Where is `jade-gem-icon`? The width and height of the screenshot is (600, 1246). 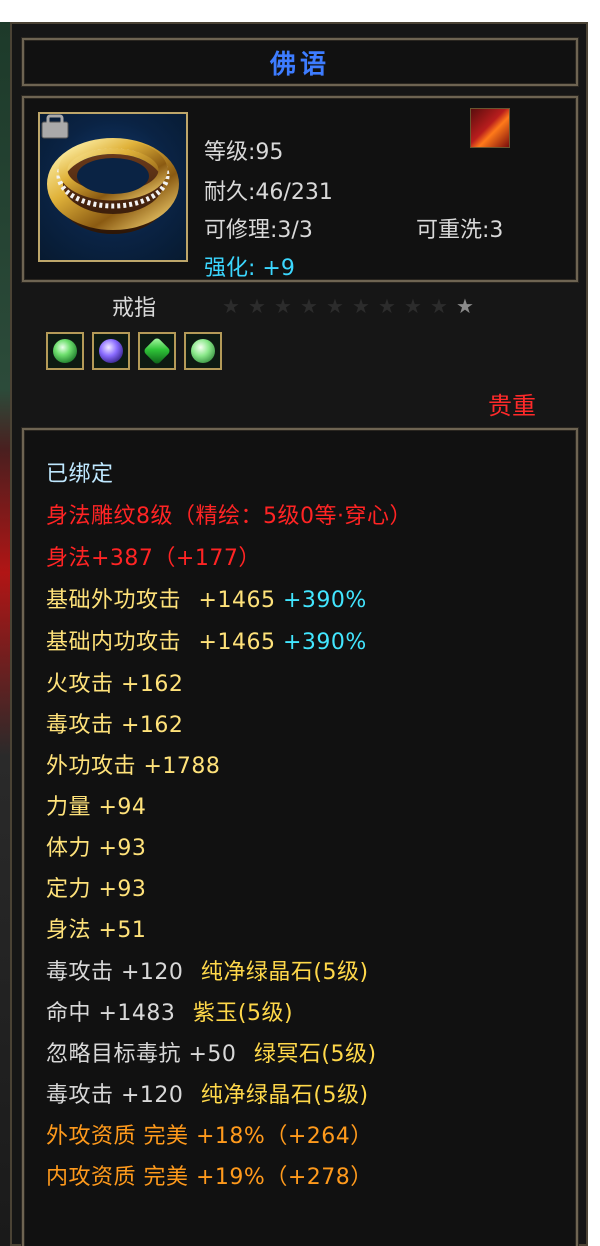
jade-gem-icon is located at coordinates (203, 351).